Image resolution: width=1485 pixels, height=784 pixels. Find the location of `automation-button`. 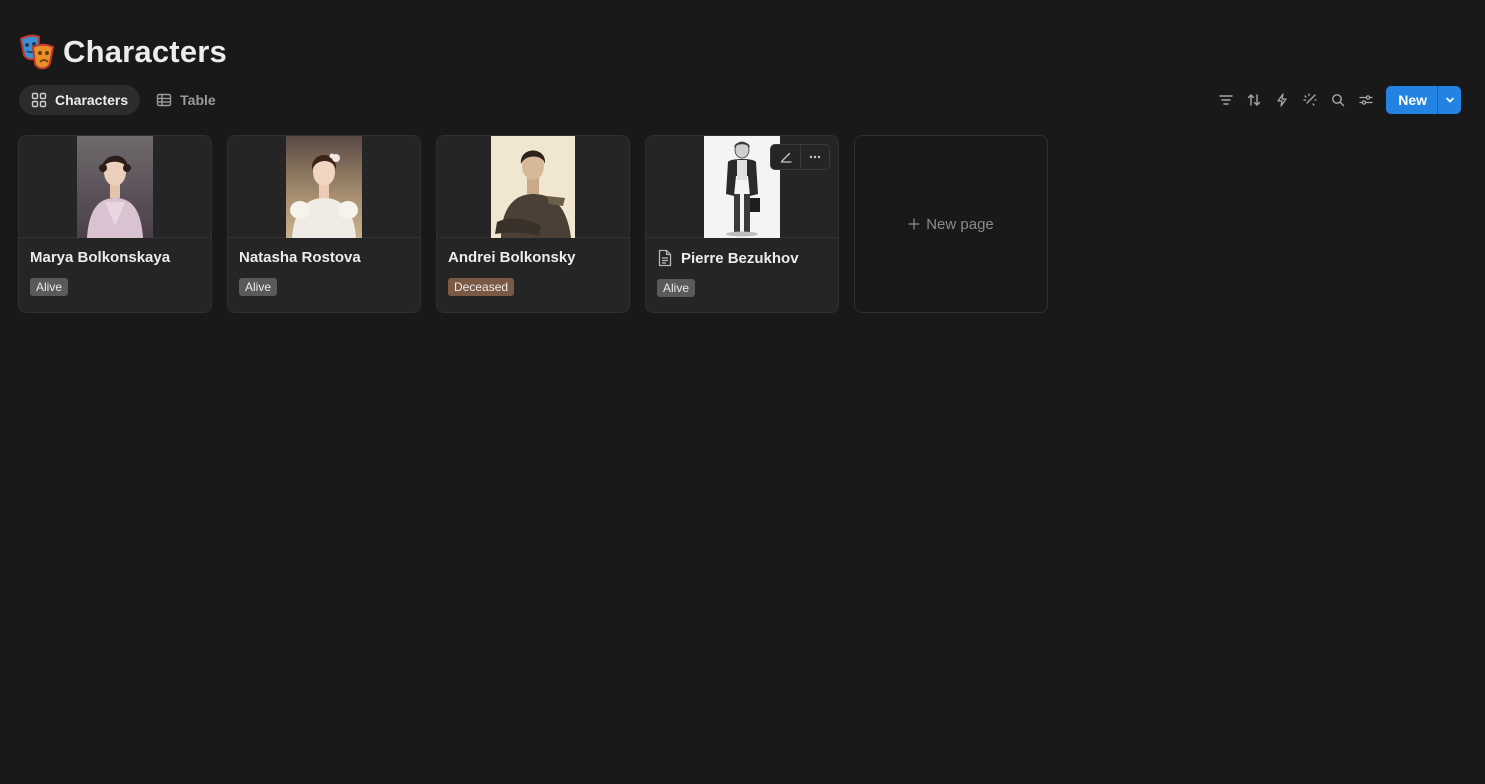

automation-button is located at coordinates (1282, 100).